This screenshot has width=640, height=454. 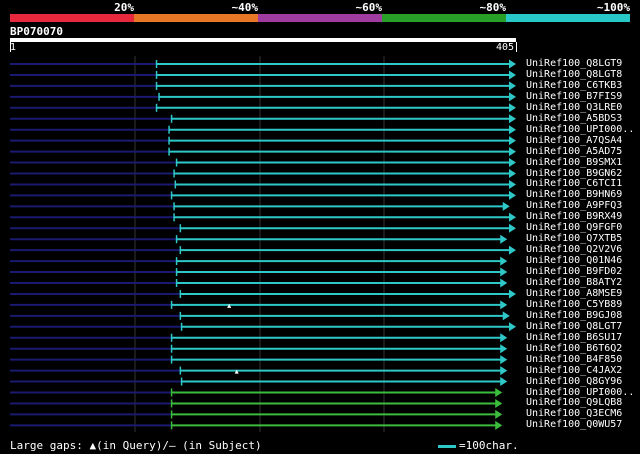 I want to click on hit-label-link: UniRef100_B7FIS9, so click(x=574, y=96).